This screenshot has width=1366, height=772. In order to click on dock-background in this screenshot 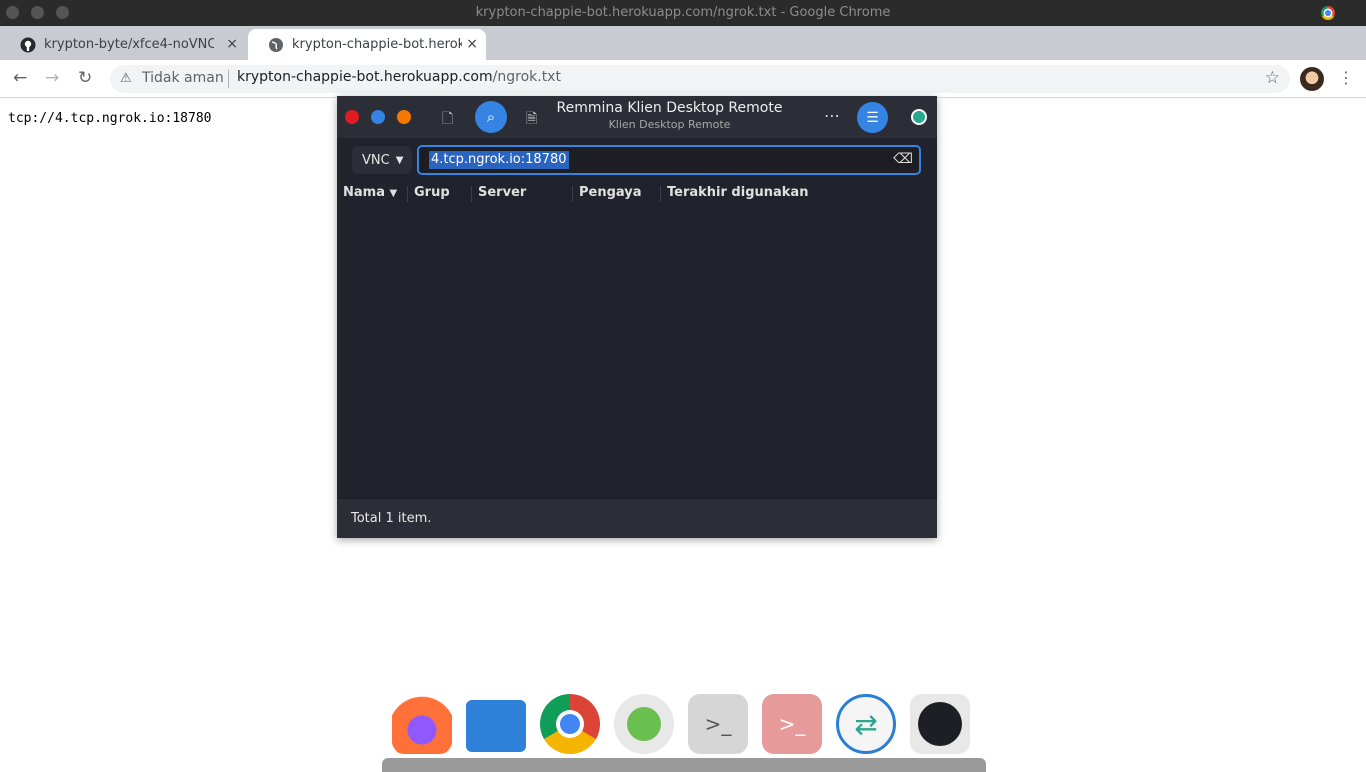, I will do `click(684, 765)`.